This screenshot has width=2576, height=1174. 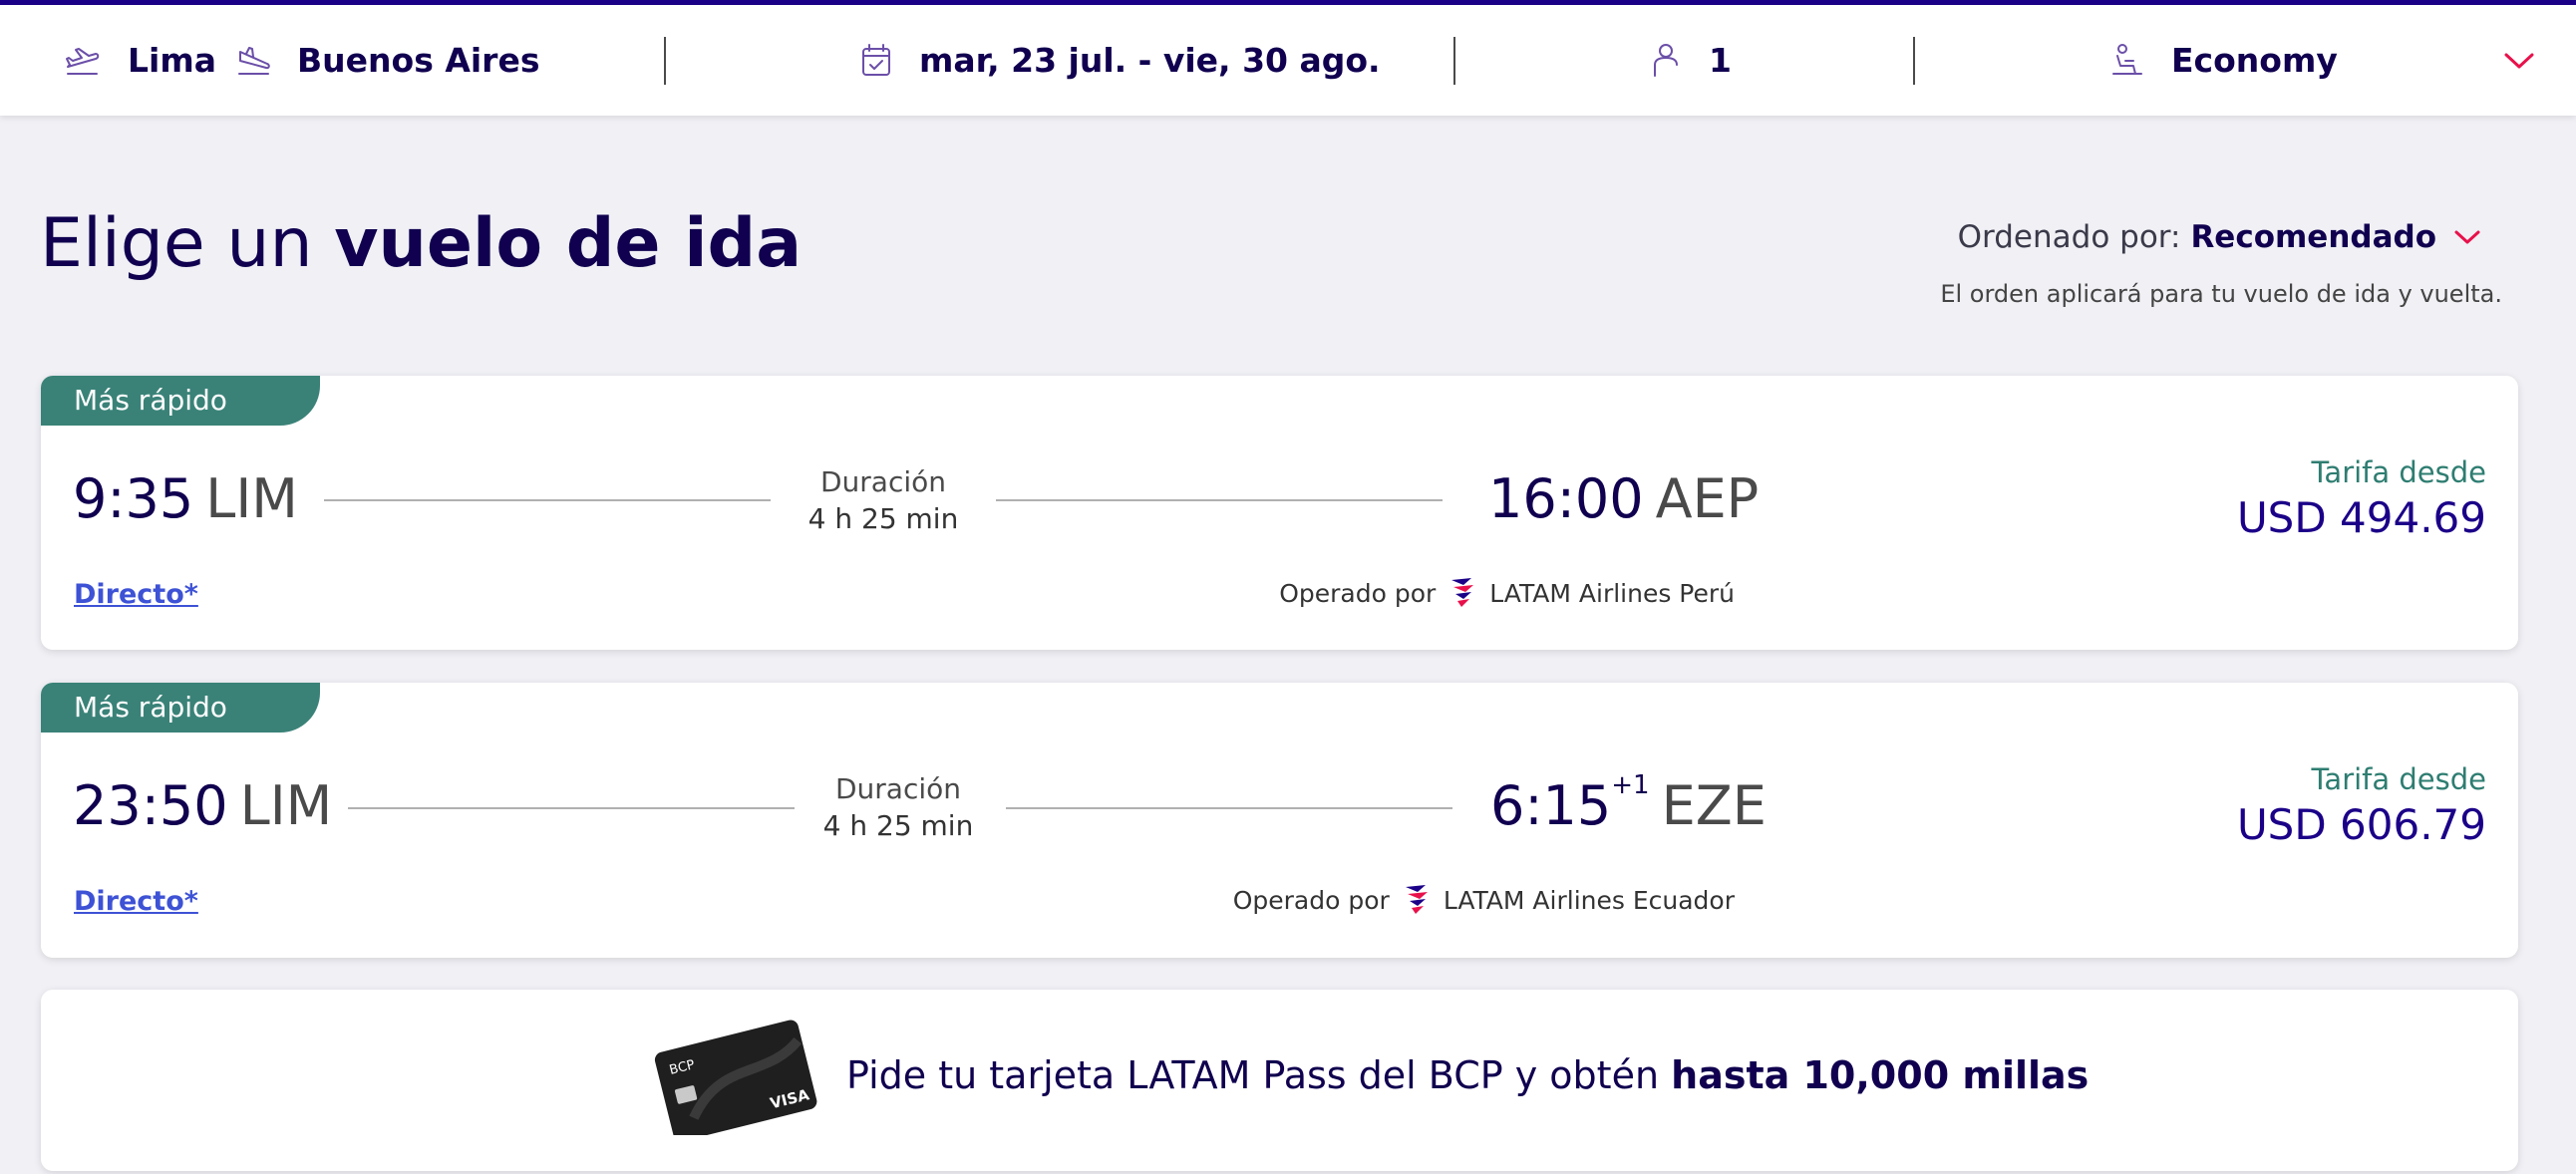 I want to click on day-offset: +1, so click(x=1630, y=785).